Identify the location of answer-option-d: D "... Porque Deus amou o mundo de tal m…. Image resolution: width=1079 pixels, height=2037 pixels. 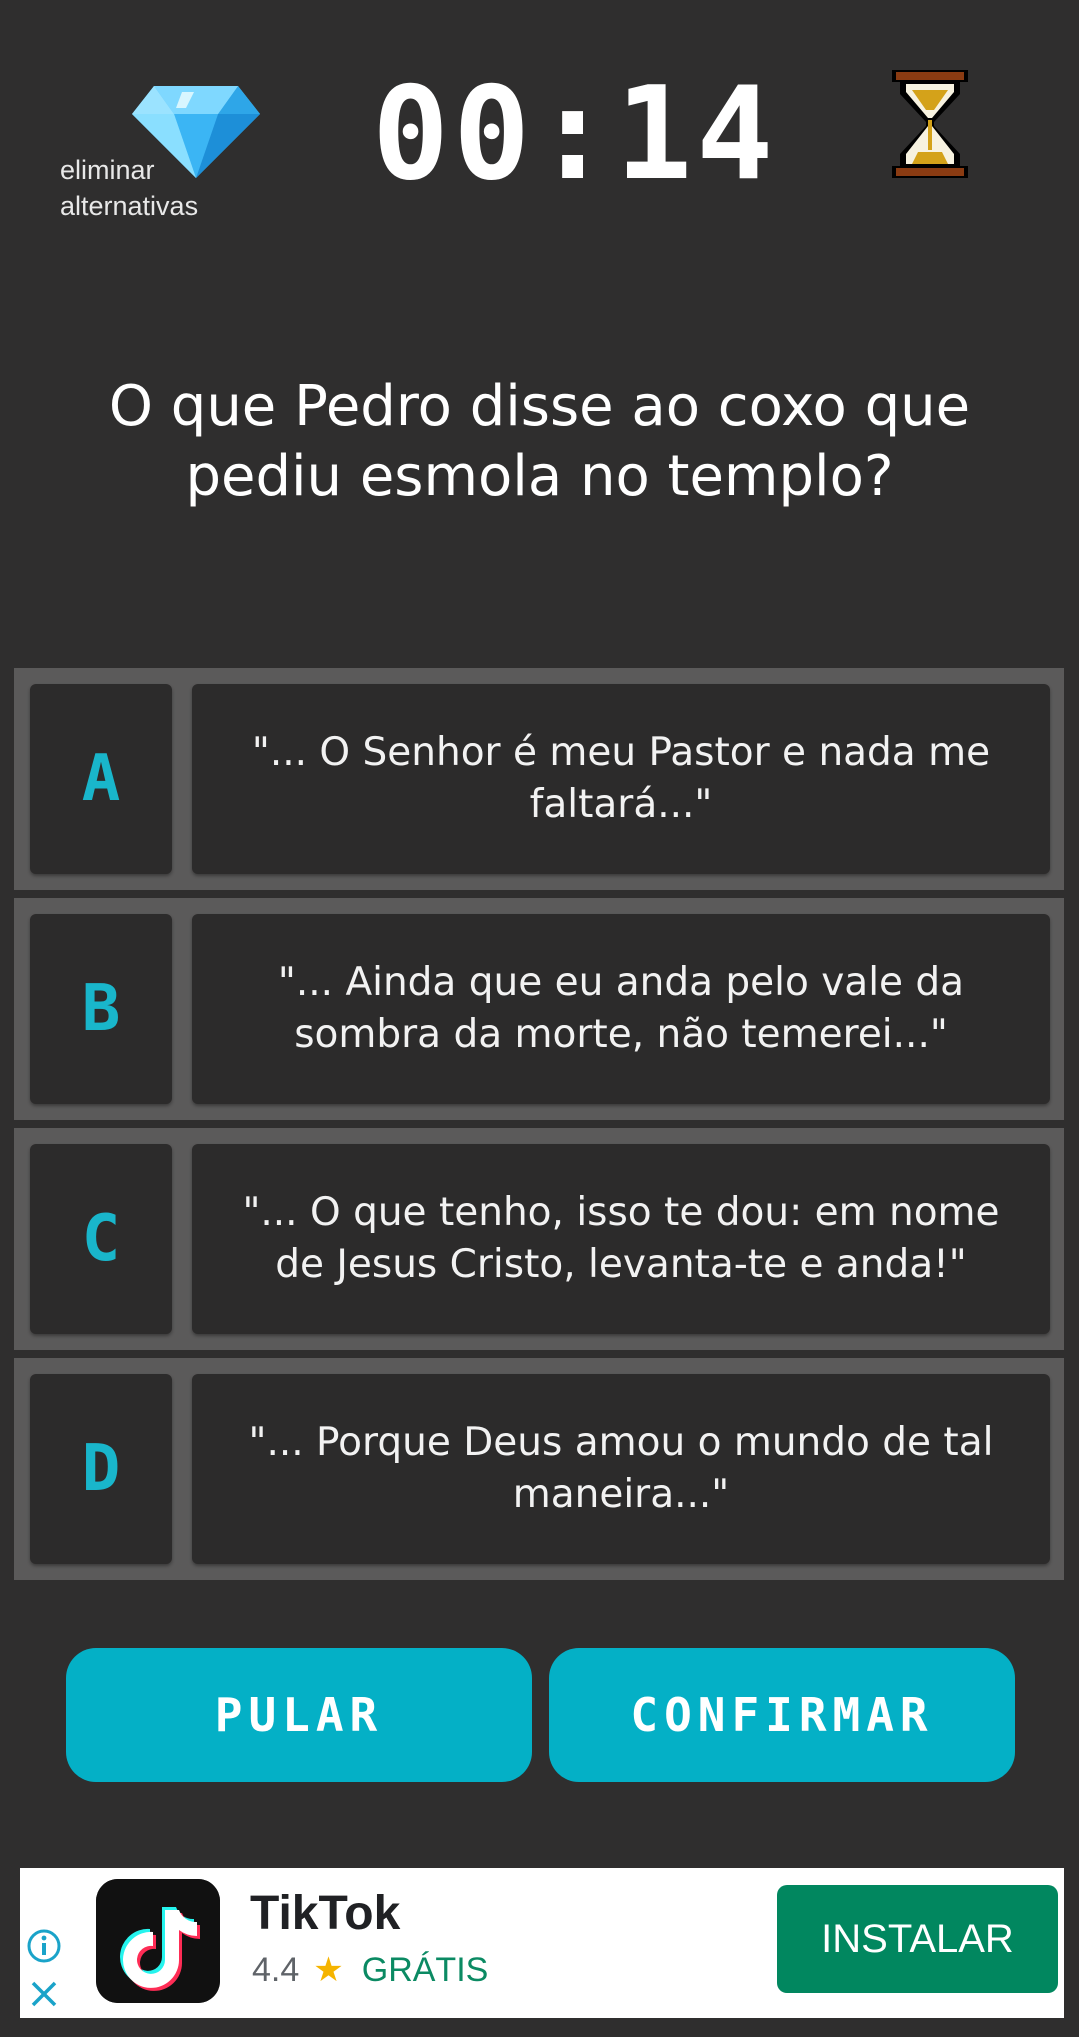
(539, 1469).